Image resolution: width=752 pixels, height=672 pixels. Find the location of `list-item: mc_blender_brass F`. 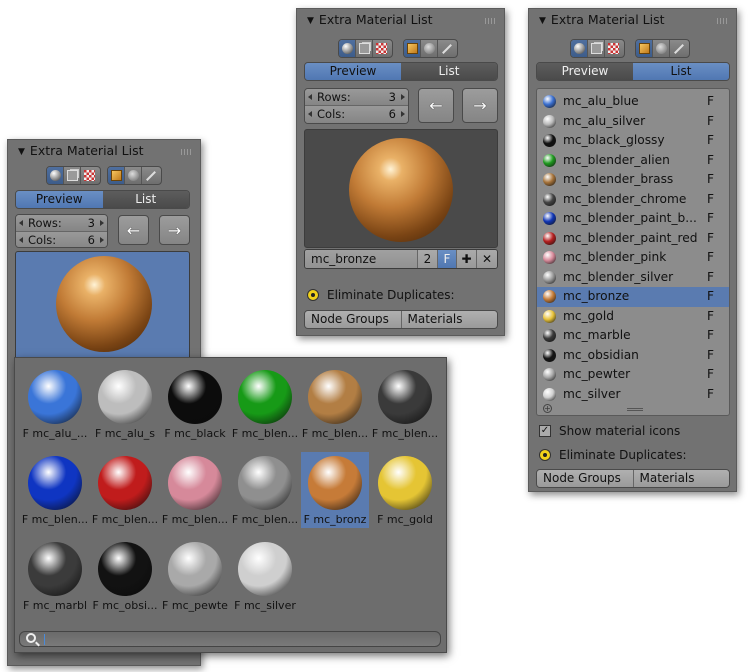

list-item: mc_blender_brass F is located at coordinates (633, 180).